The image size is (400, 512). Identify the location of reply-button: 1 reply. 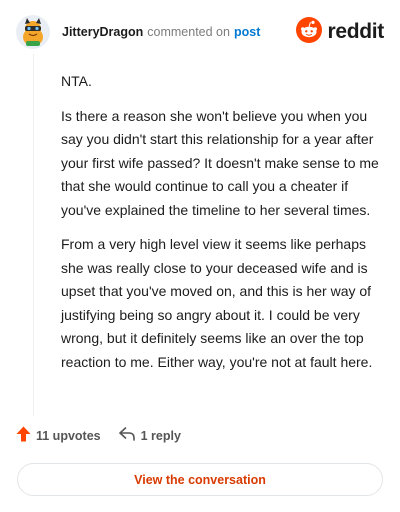
(149, 435).